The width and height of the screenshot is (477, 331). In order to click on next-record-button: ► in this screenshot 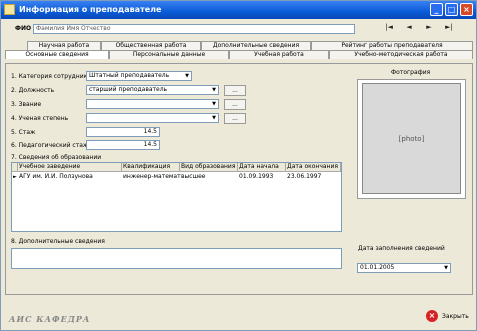, I will do `click(429, 27)`.